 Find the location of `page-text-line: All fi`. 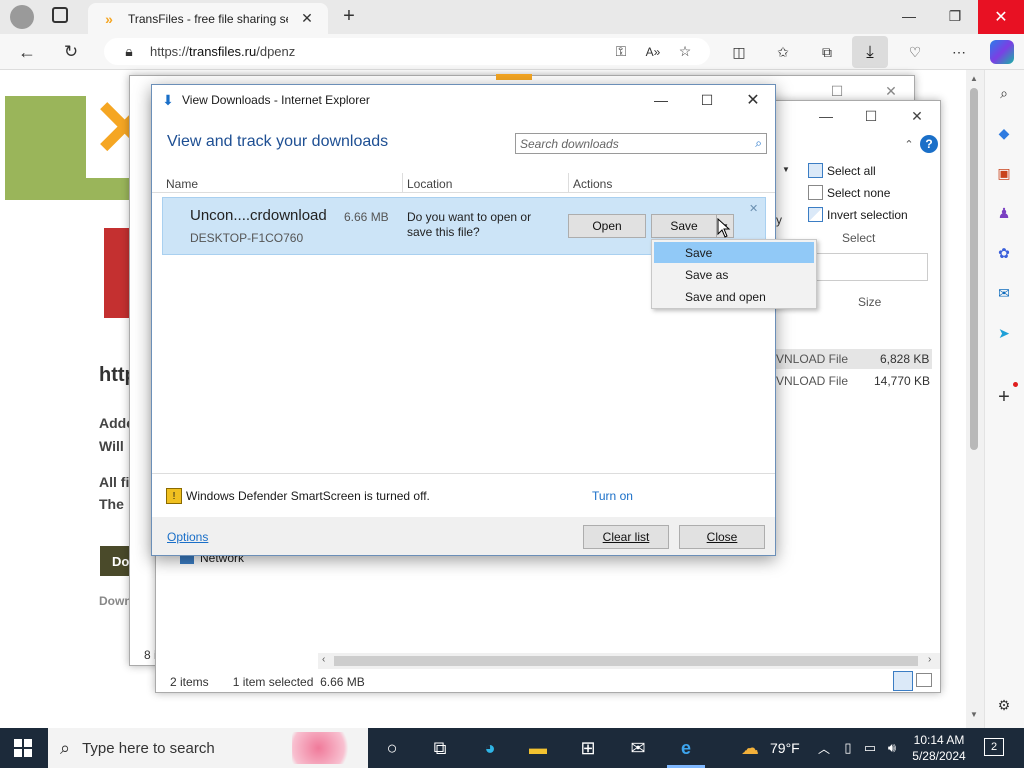

page-text-line: All fi is located at coordinates (114, 482).